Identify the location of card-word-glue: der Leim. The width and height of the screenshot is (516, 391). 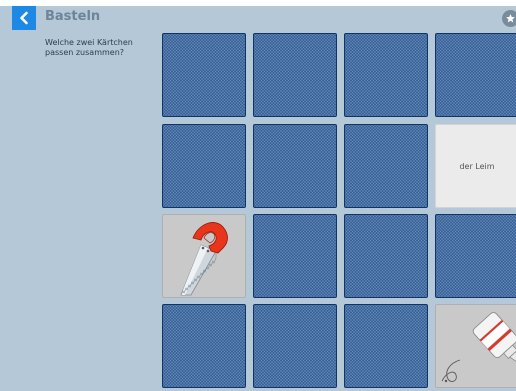
(475, 166).